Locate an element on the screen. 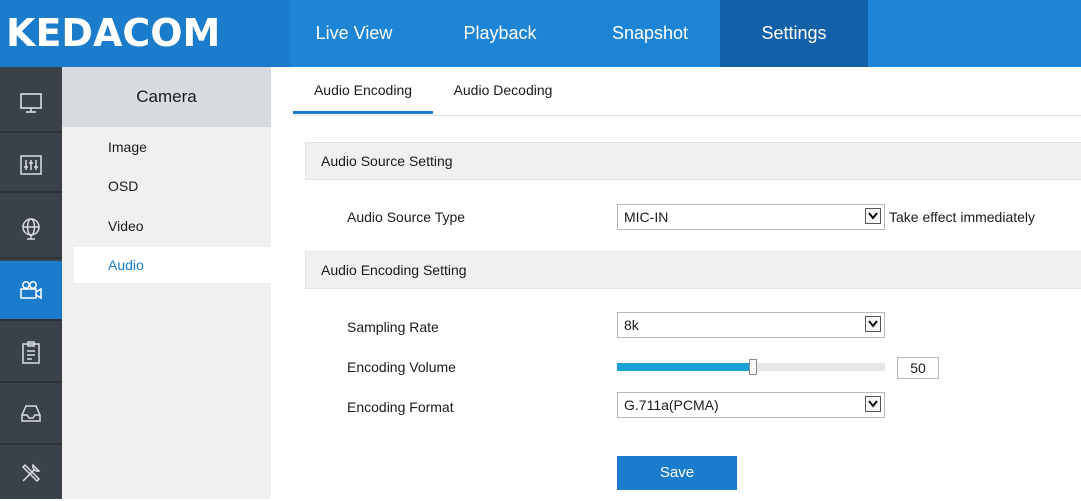 Image resolution: width=1081 pixels, height=501 pixels. sampling-rate-select: 8k is located at coordinates (751, 325).